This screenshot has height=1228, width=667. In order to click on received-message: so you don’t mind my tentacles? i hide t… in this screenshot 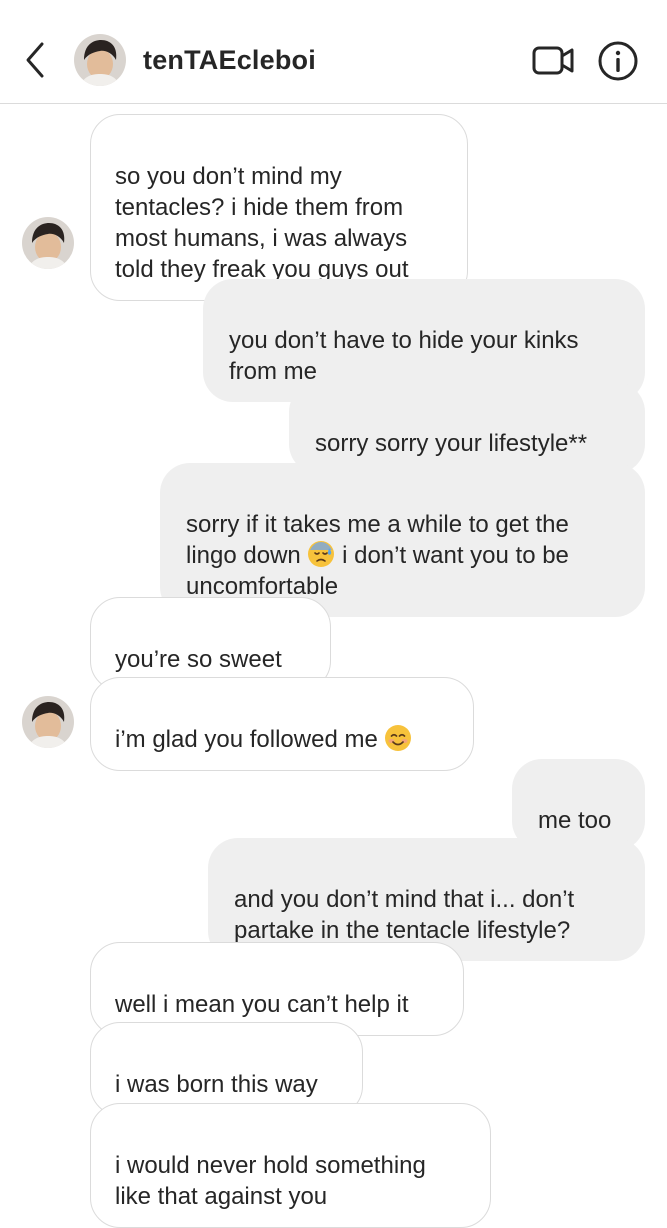, I will do `click(279, 207)`.